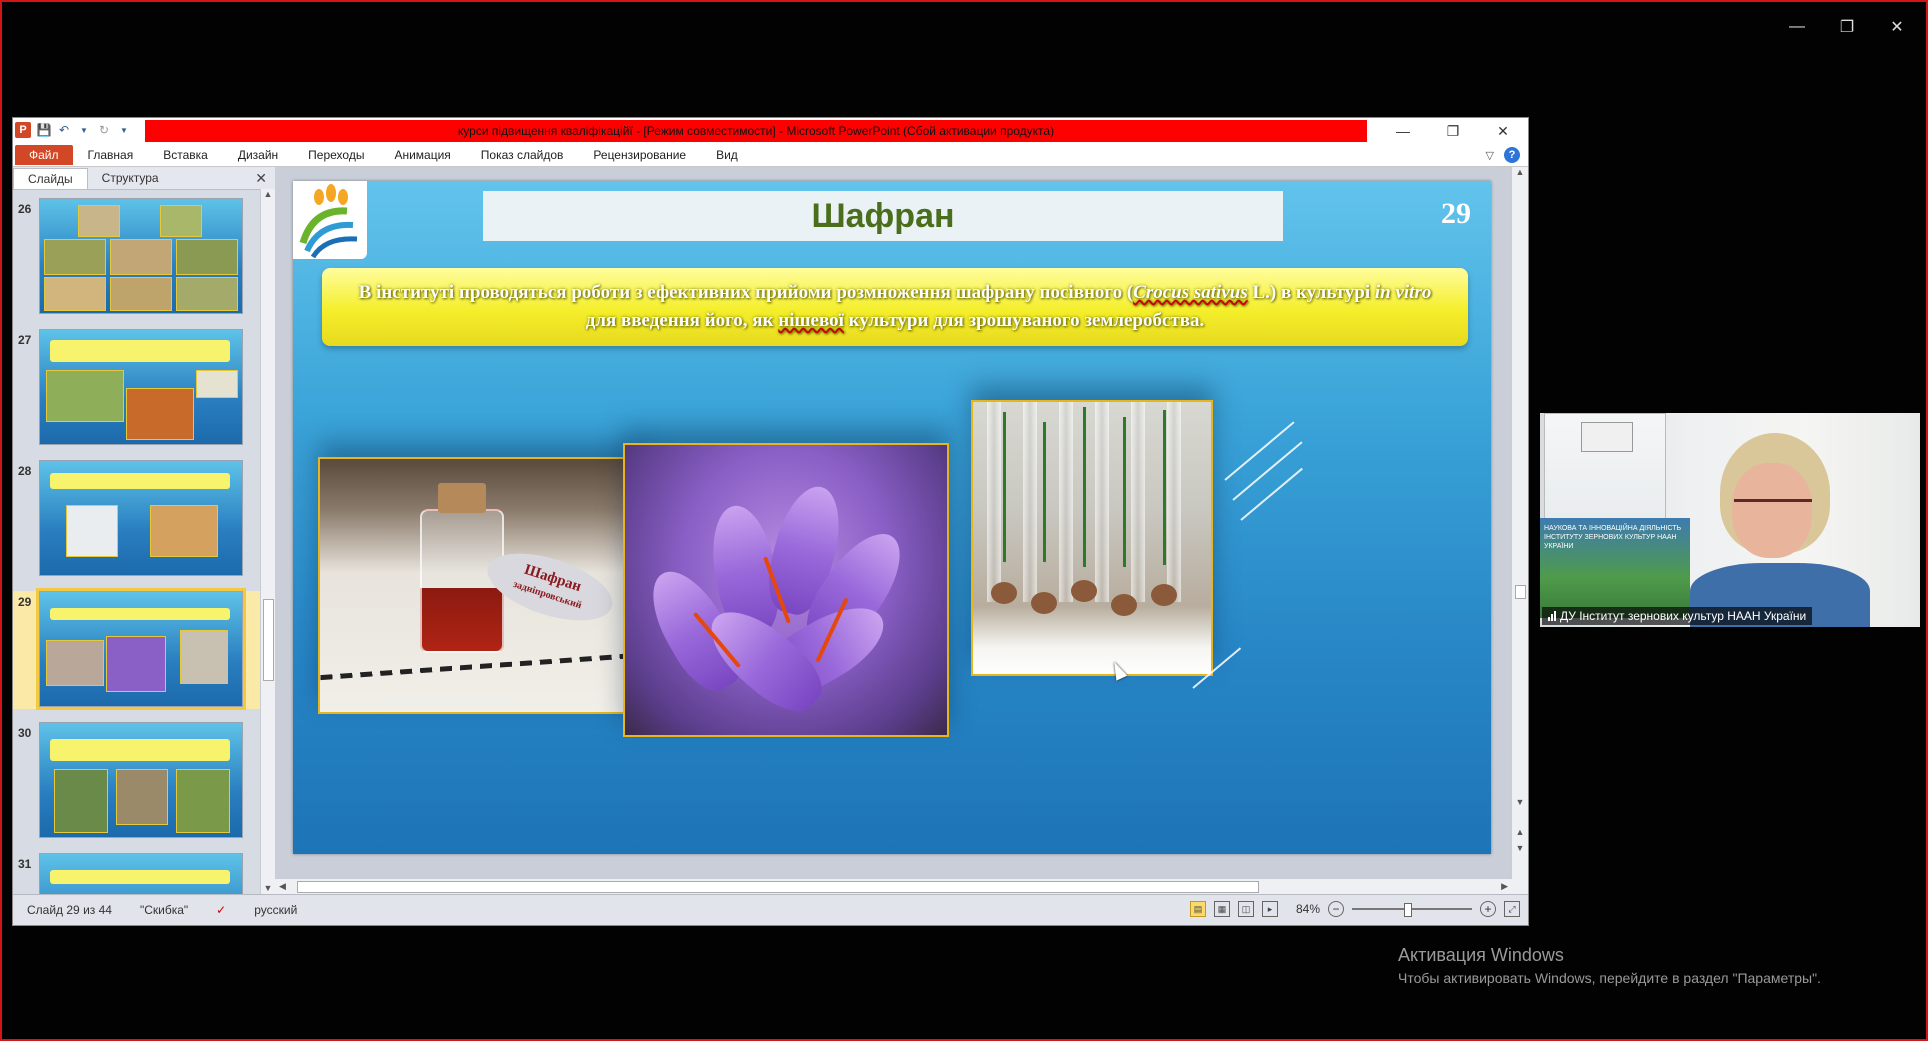 Image resolution: width=1928 pixels, height=1041 pixels. I want to click on slide-number: 30, so click(25, 733).